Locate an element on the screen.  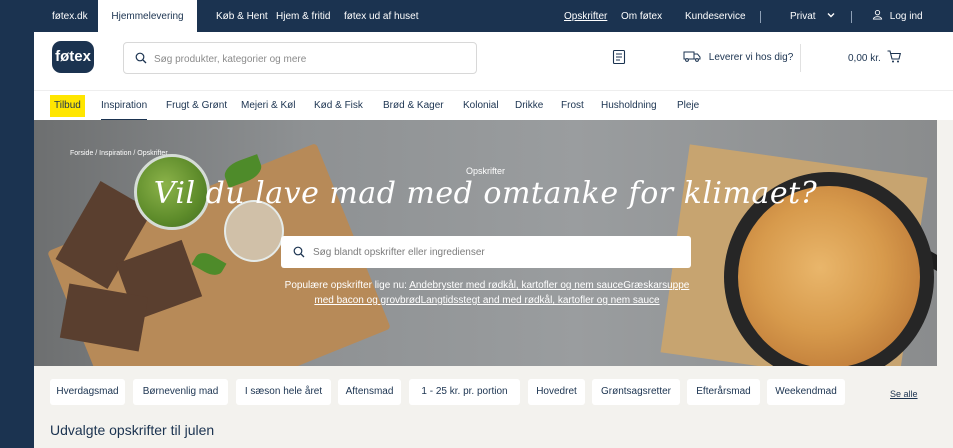
basket-button: 0,00 kr. is located at coordinates (874, 57).